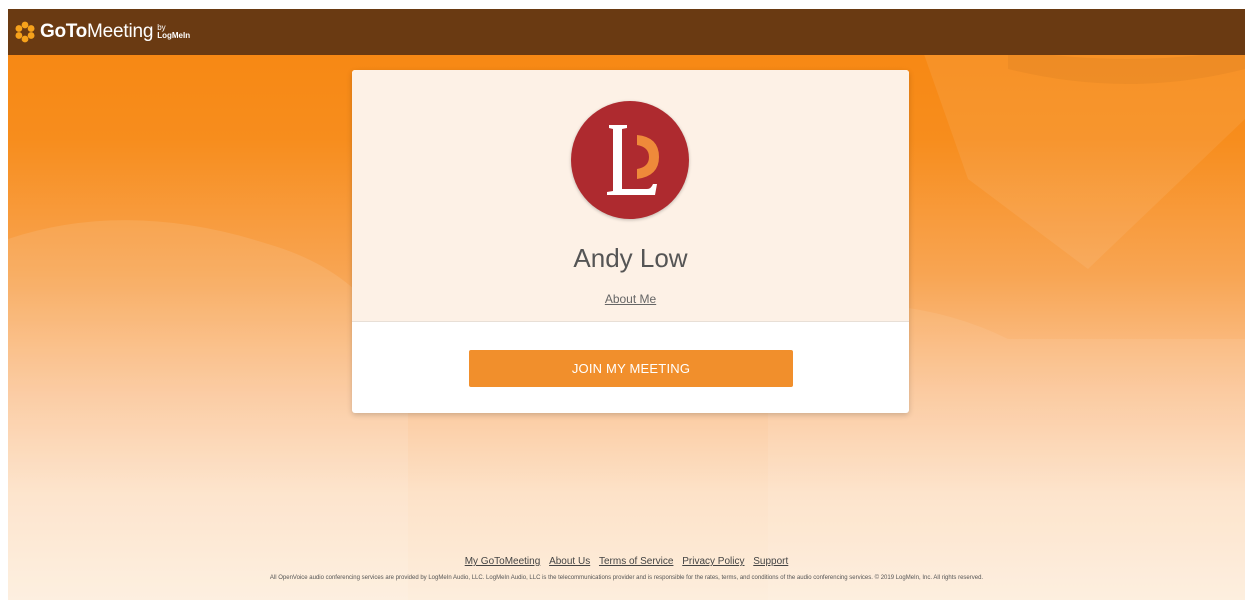 Image resolution: width=1253 pixels, height=600 pixels. I want to click on about-me-link: About Me, so click(630, 299).